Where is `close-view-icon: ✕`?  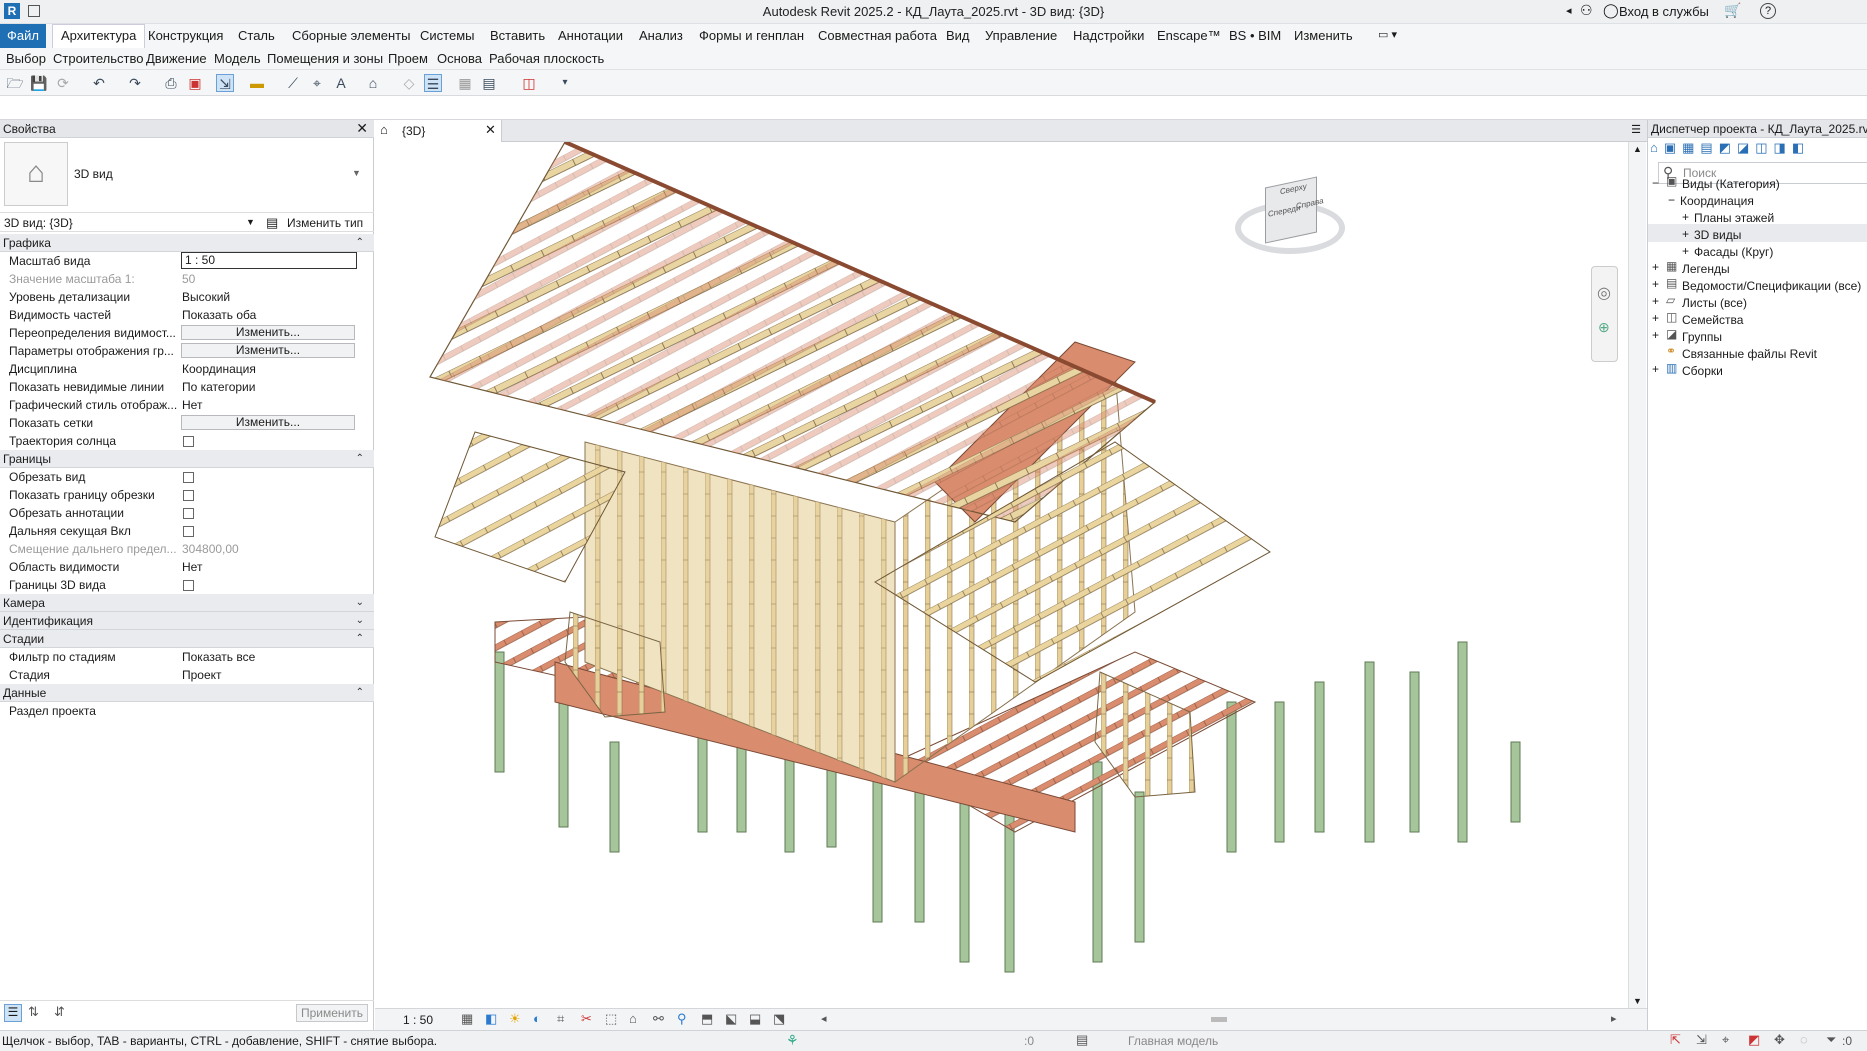
close-view-icon: ✕ is located at coordinates (490, 130).